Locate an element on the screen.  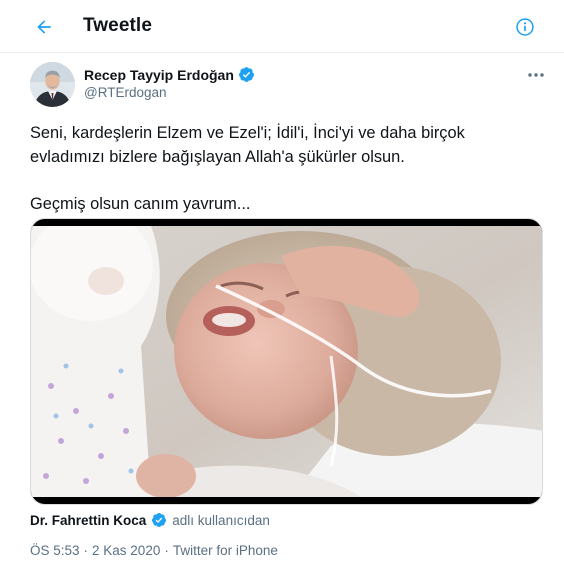
attribution-name: Dr. Fahrettin Koca is located at coordinates (88, 520).